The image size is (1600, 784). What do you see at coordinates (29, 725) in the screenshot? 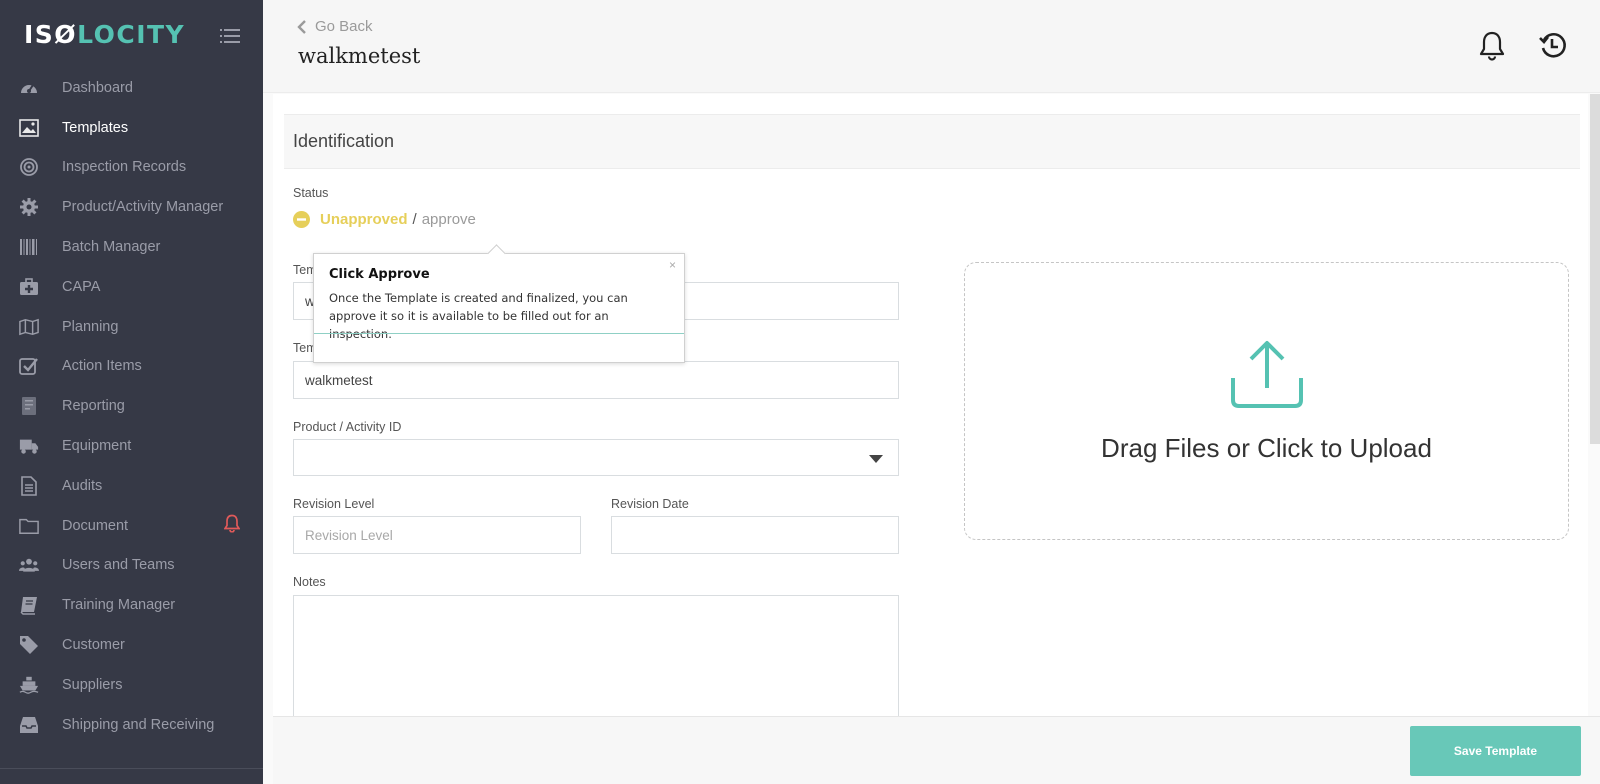
I see `inbox-icon` at bounding box center [29, 725].